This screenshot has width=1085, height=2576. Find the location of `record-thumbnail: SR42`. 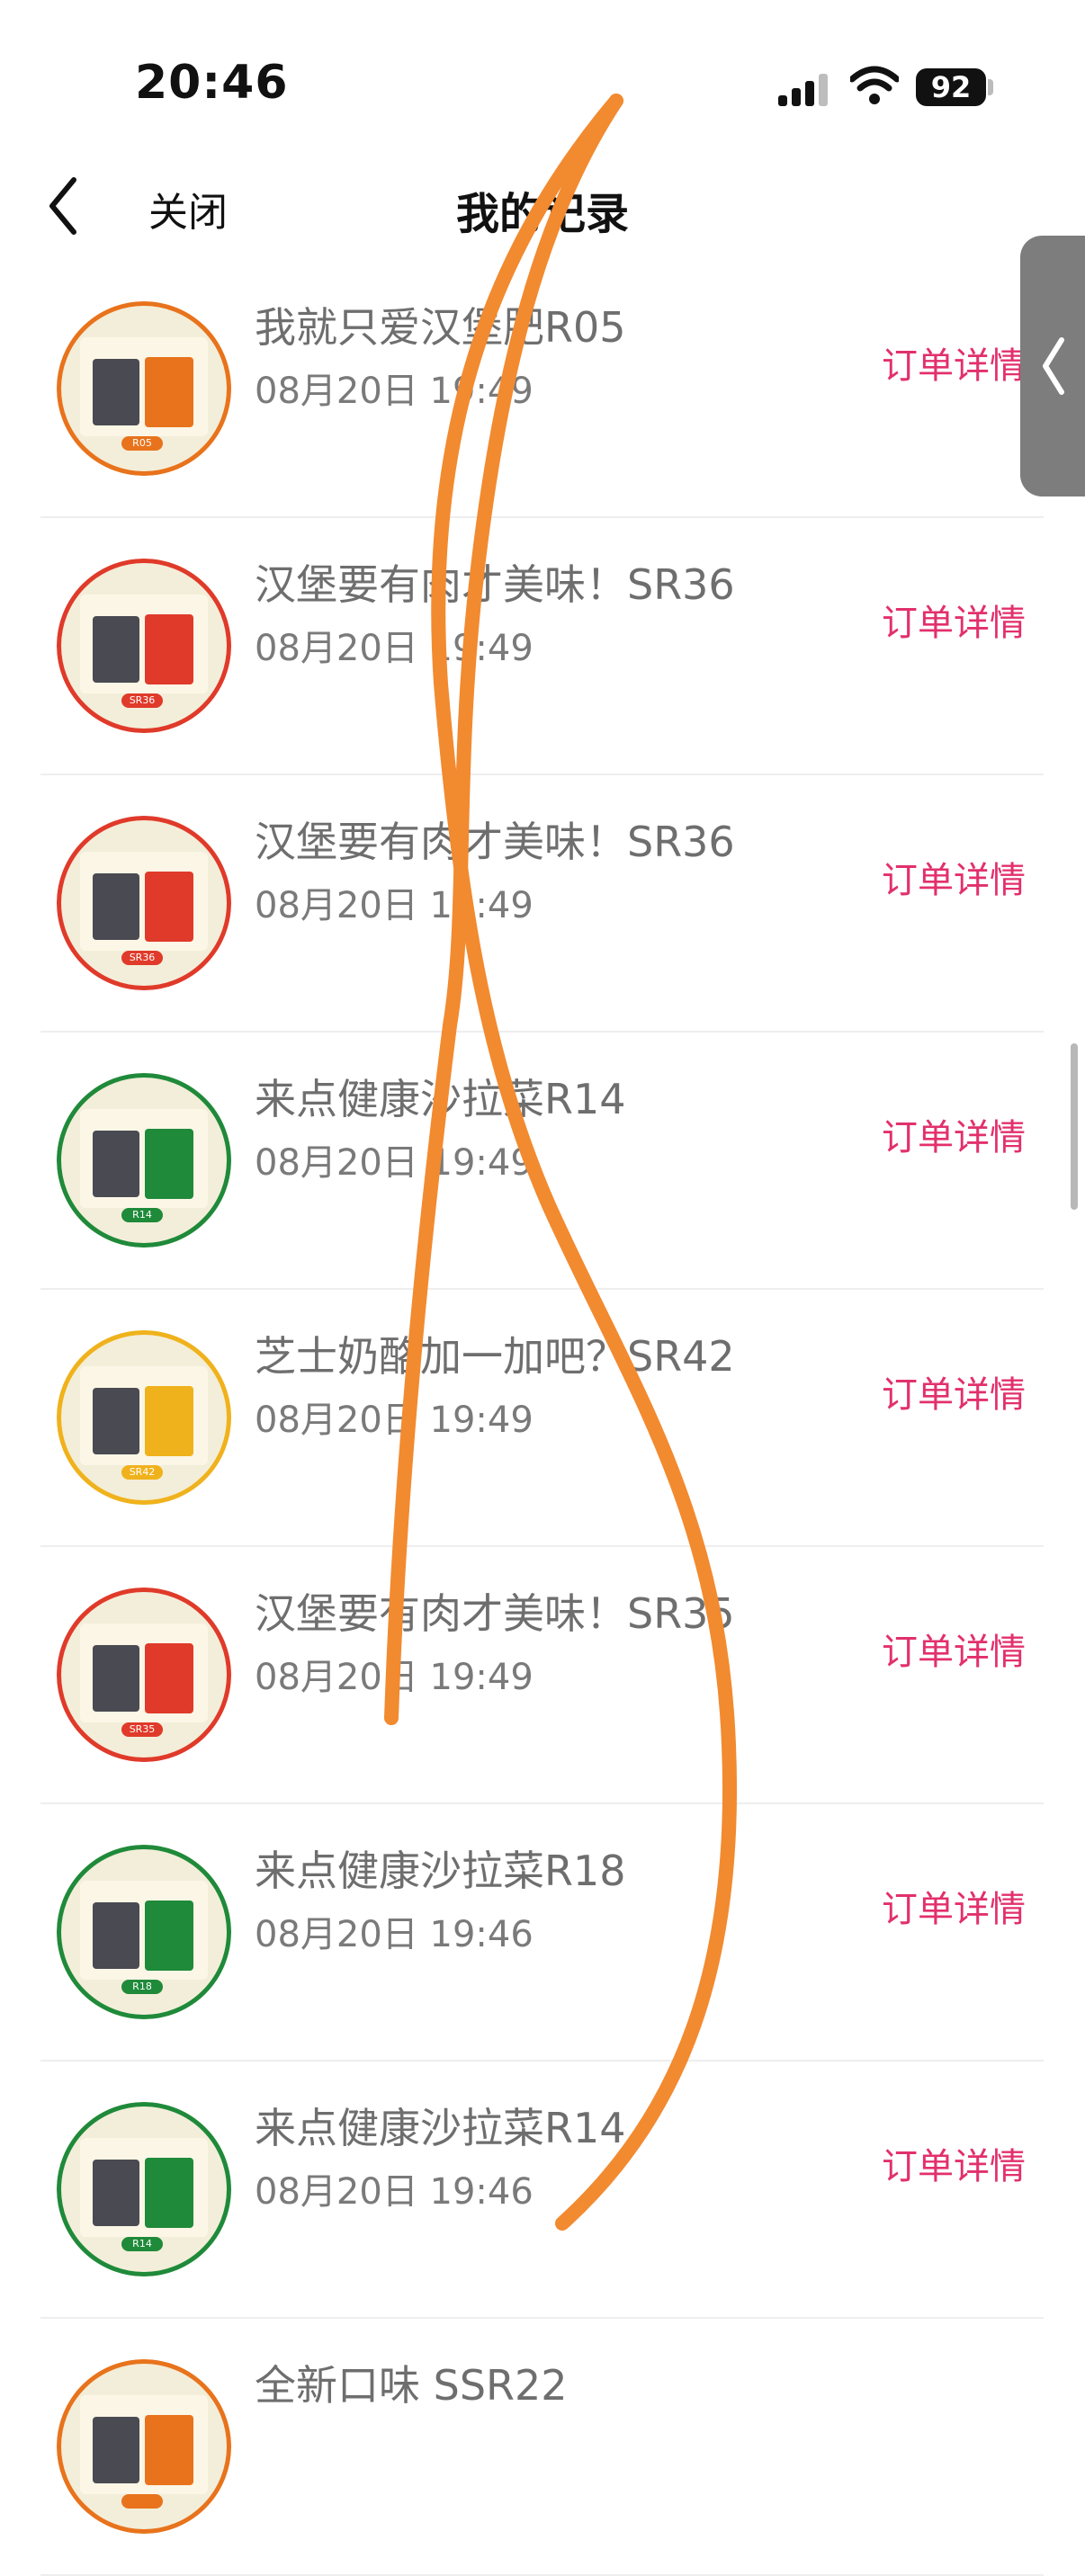

record-thumbnail: SR42 is located at coordinates (144, 1417).